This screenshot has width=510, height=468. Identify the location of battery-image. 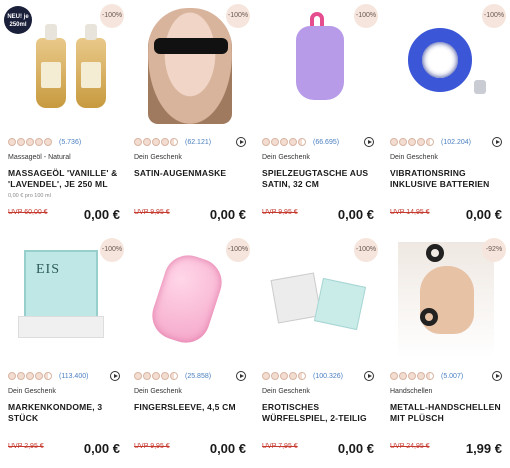
(480, 87).